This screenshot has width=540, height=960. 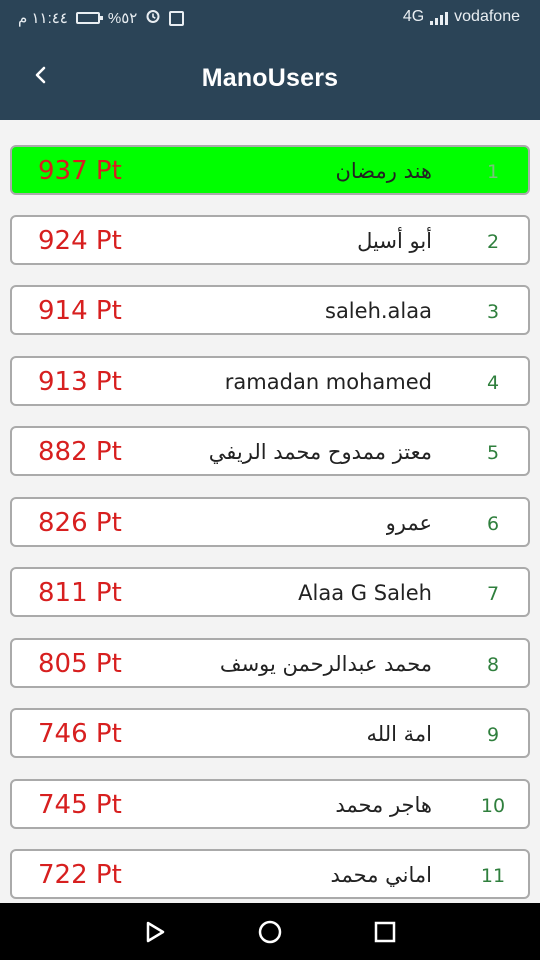 I want to click on leaderboard-row: 826 Pt عمرو 6, so click(x=270, y=522).